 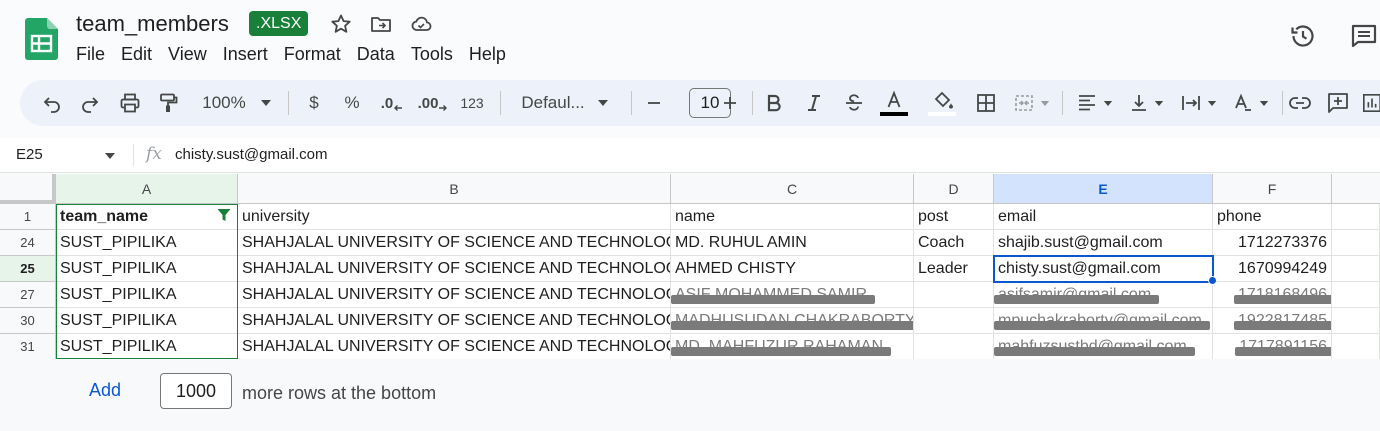 I want to click on borders-button, so click(x=986, y=103).